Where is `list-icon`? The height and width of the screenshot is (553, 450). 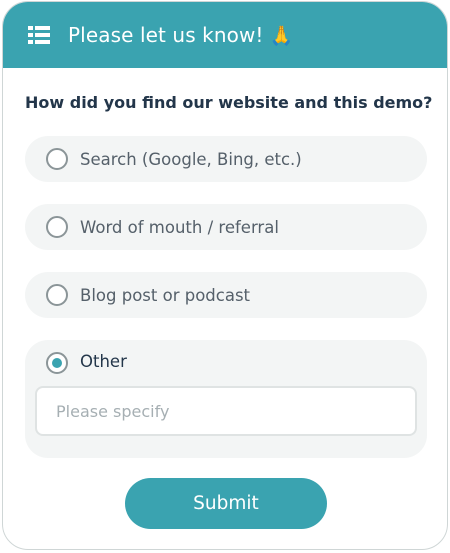 list-icon is located at coordinates (39, 35).